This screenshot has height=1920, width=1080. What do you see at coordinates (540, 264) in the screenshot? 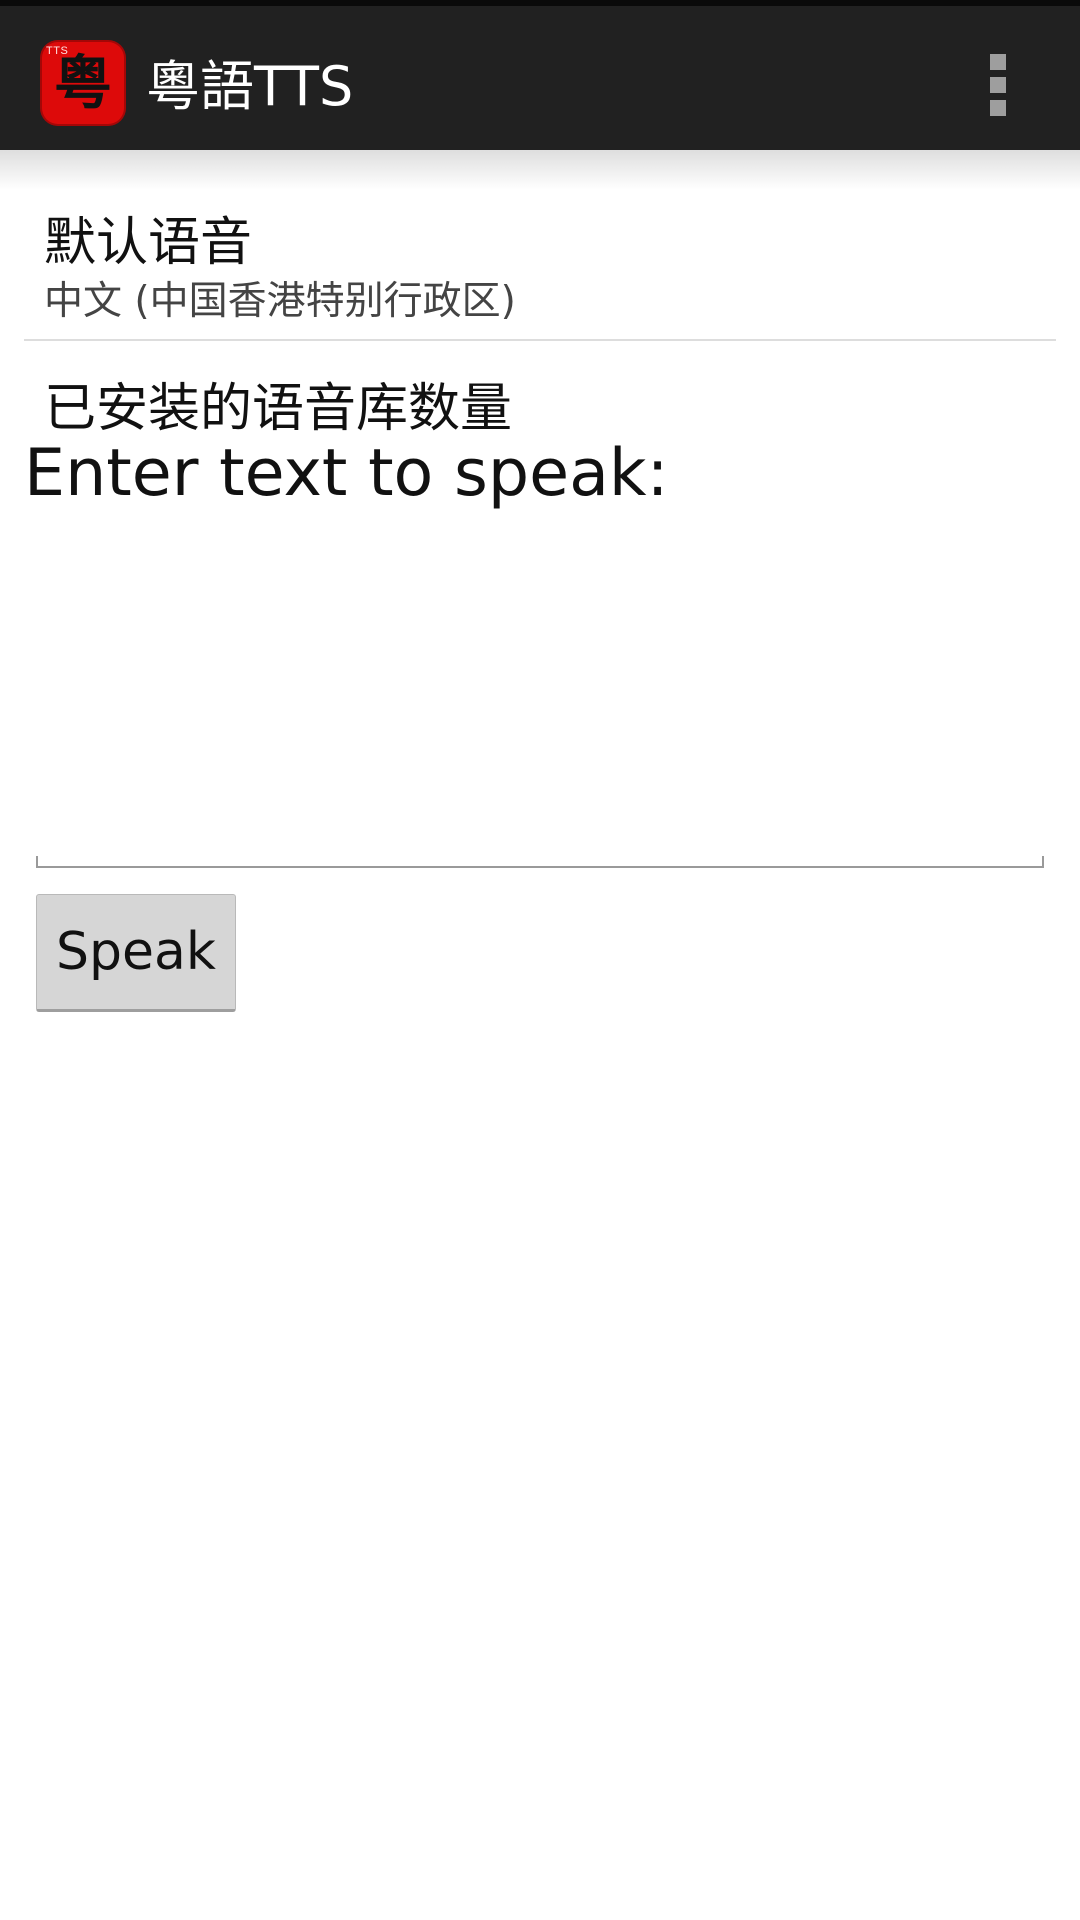
I see `pref-default-voice: 默认语音 中文 (中国香港特别行政区)` at bounding box center [540, 264].